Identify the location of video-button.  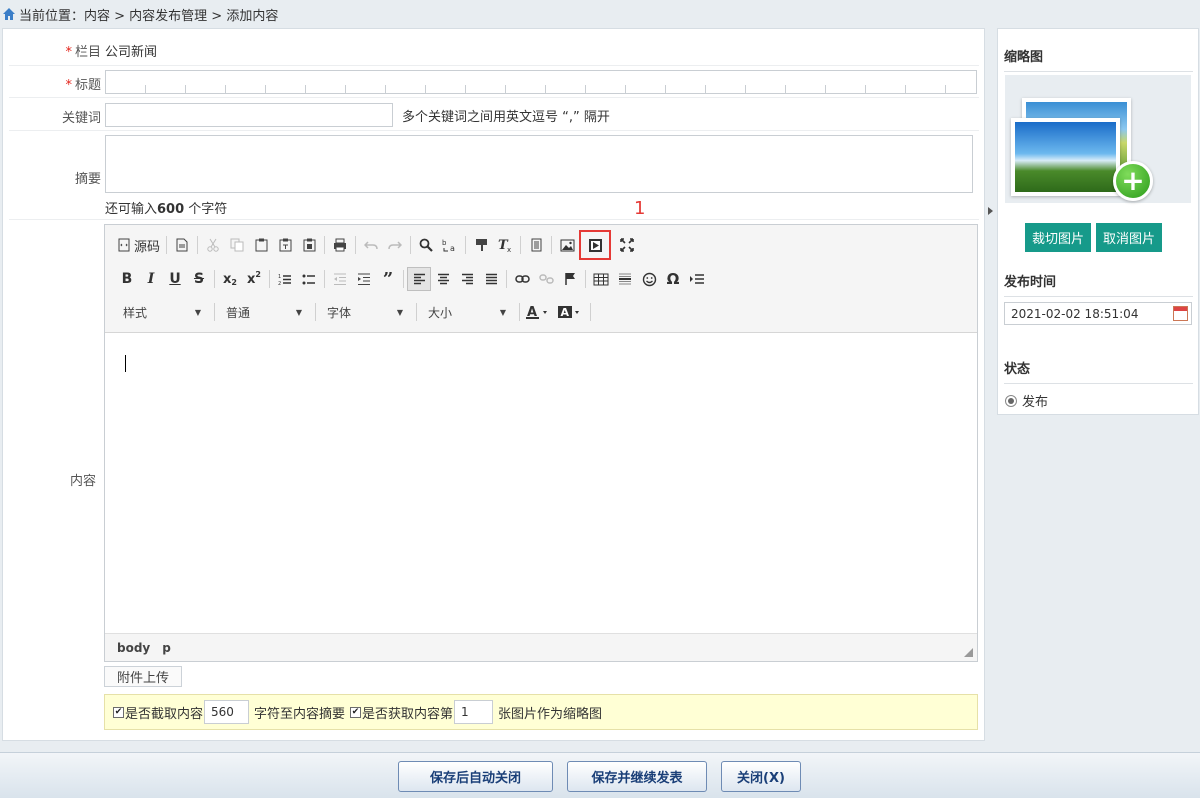
(595, 245).